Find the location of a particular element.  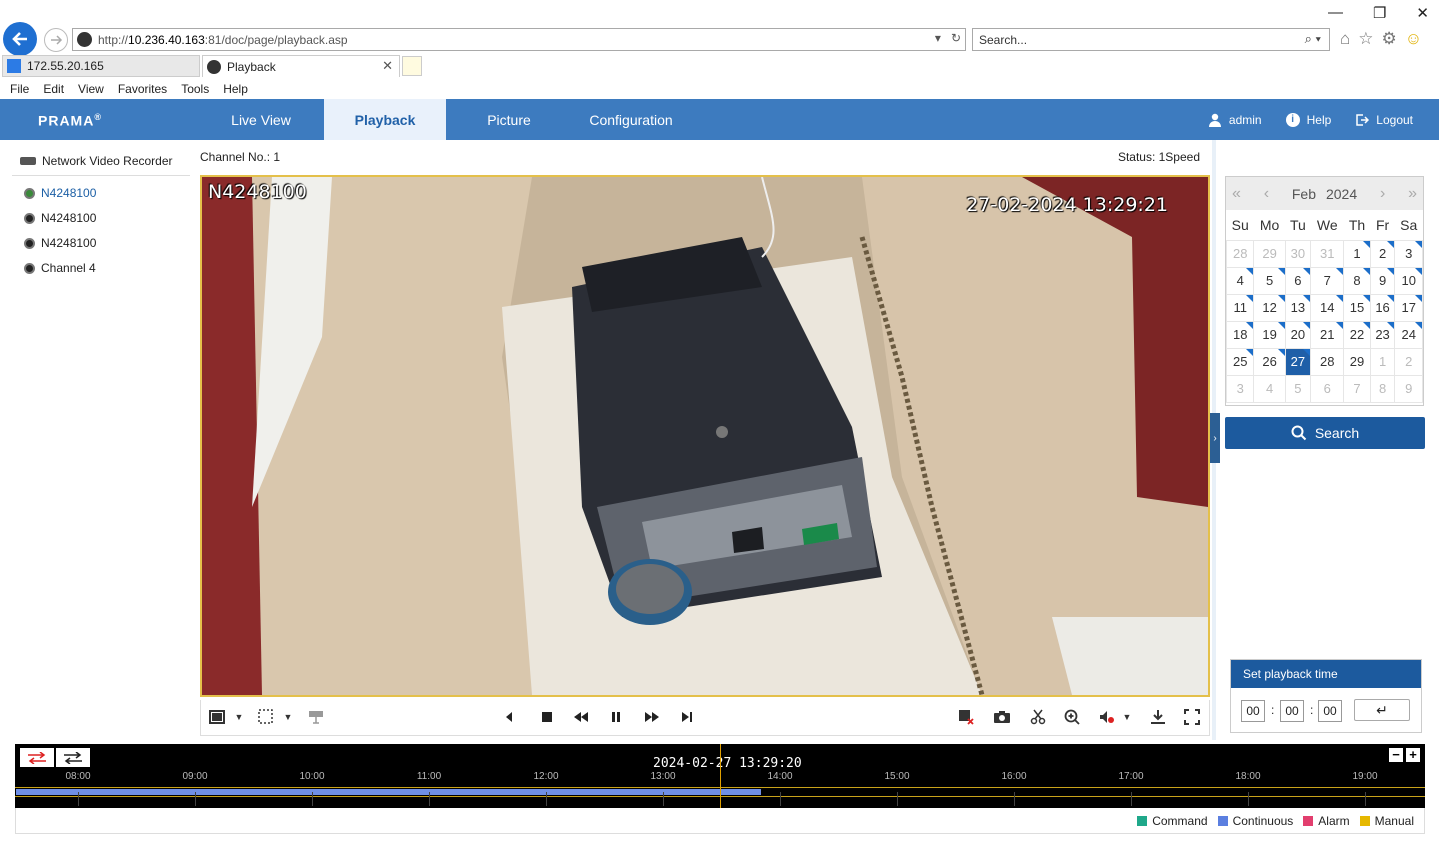

nav-picture: Picture is located at coordinates (509, 119).